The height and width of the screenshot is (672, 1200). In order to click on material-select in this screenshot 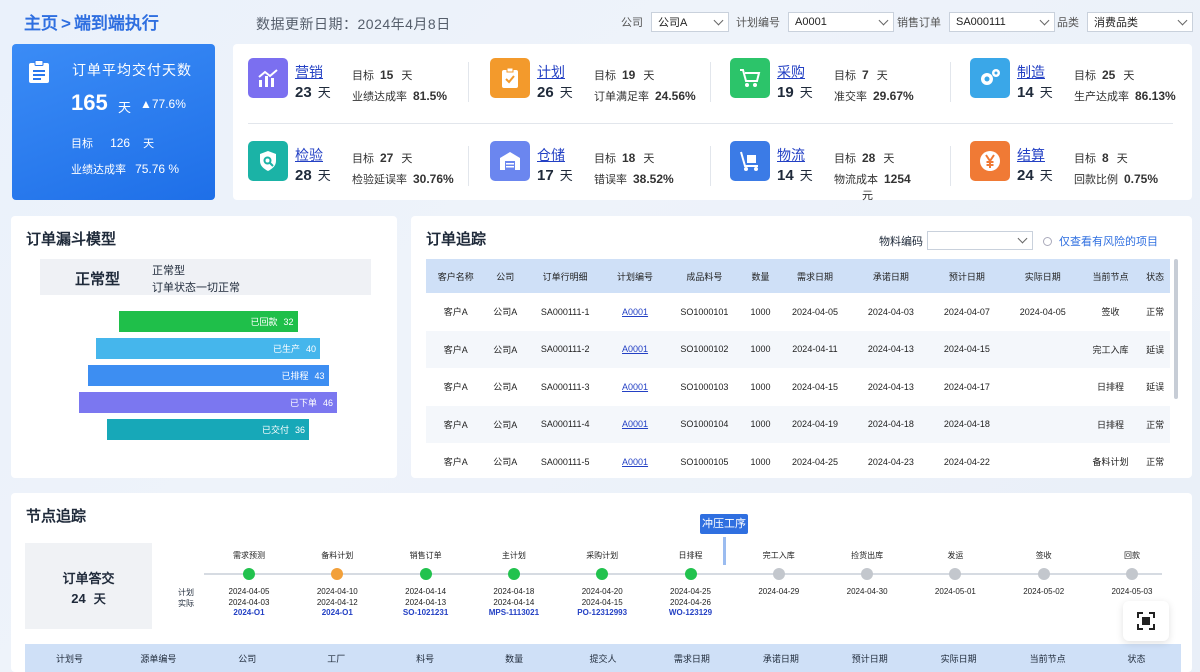, I will do `click(980, 240)`.